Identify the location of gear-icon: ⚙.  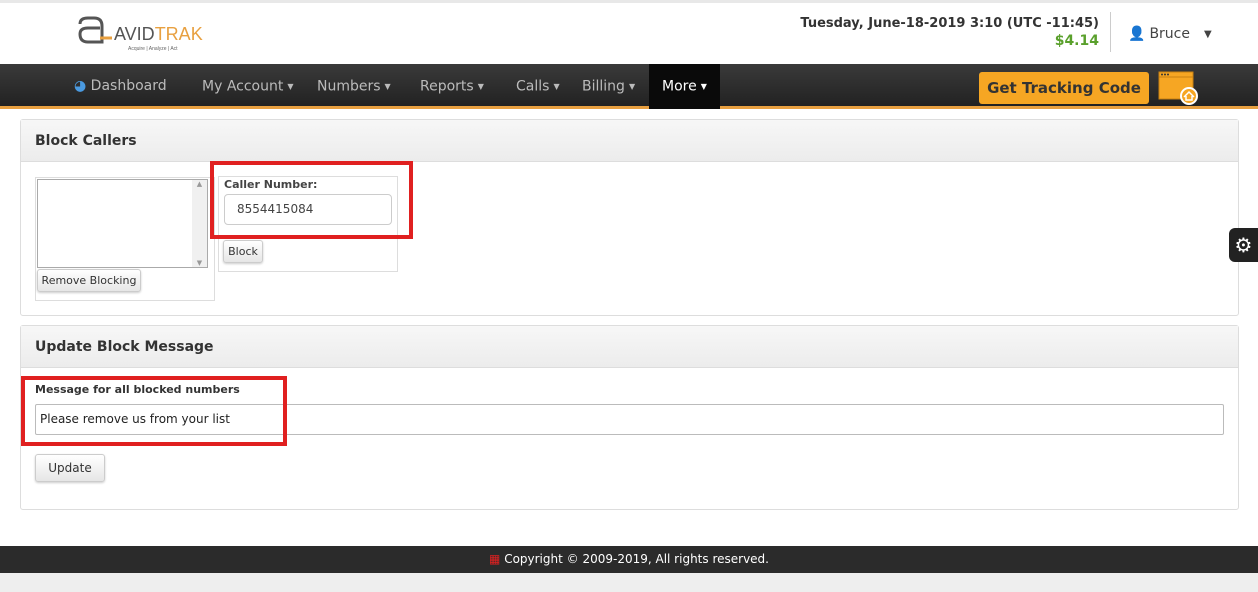
(1243, 245).